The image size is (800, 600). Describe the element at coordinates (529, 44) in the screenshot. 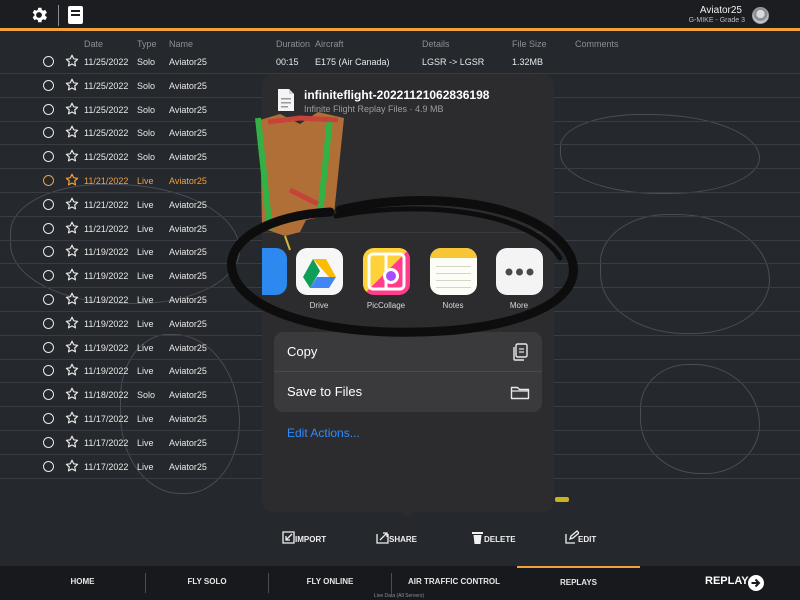

I see `col-filesize: File Size` at that location.